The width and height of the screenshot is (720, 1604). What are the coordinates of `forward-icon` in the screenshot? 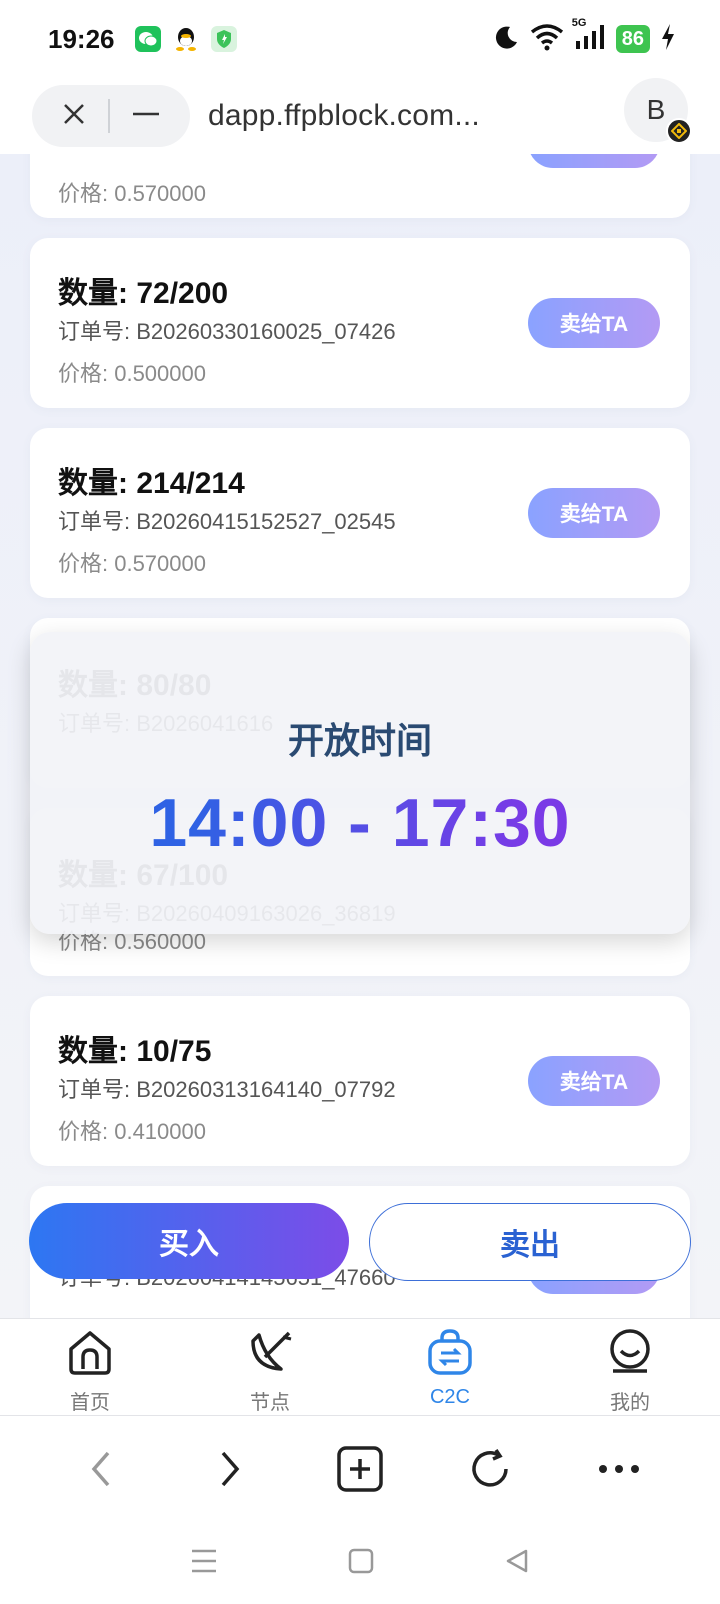 It's located at (230, 1469).